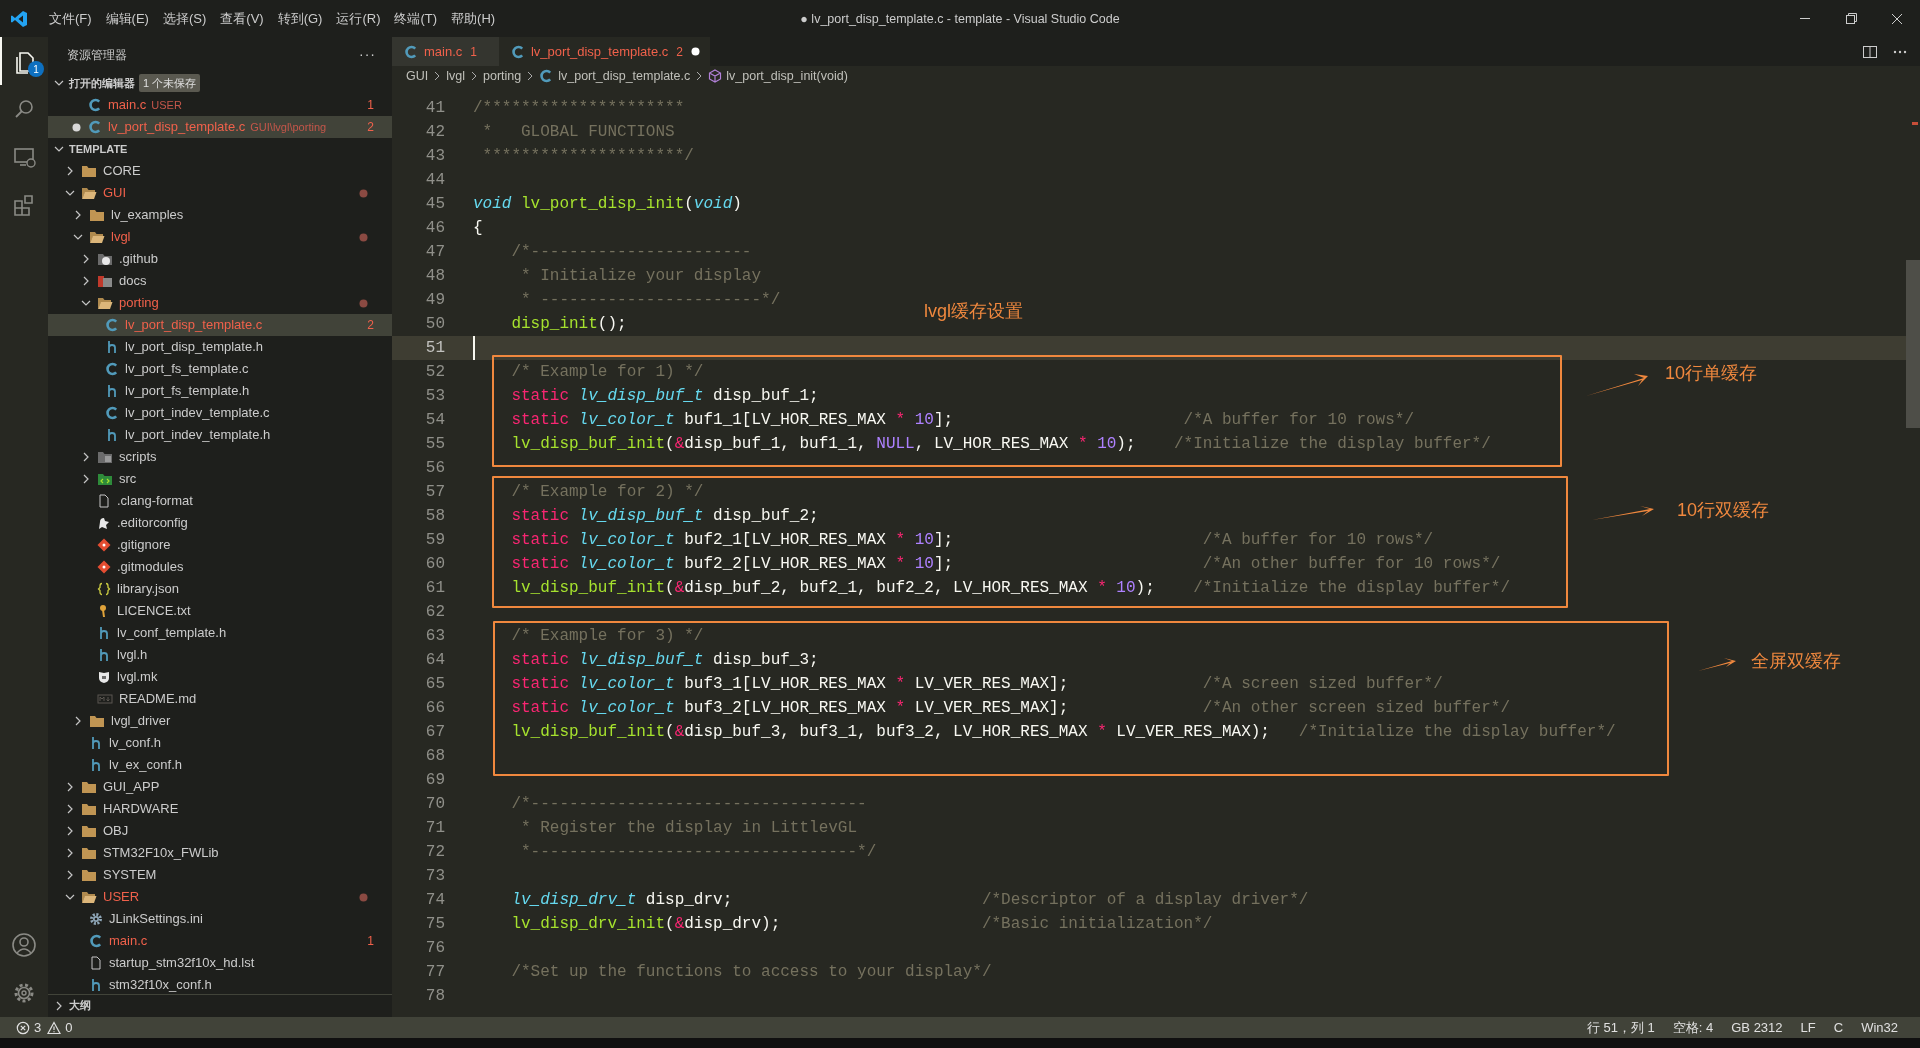  I want to click on scrollbar-thumb, so click(1913, 344).